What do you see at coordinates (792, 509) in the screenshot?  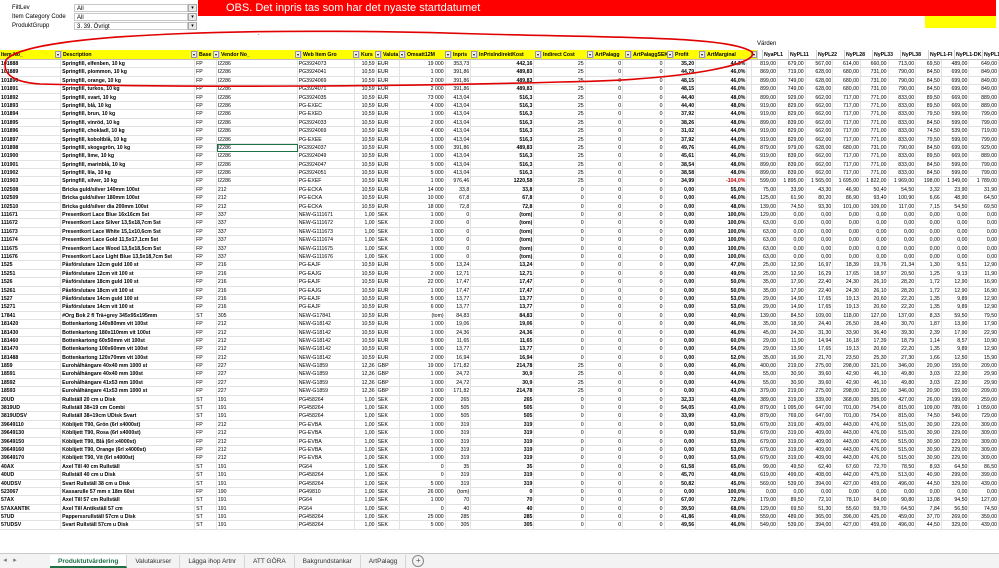 I see `table-cell: 69,50` at bounding box center [792, 509].